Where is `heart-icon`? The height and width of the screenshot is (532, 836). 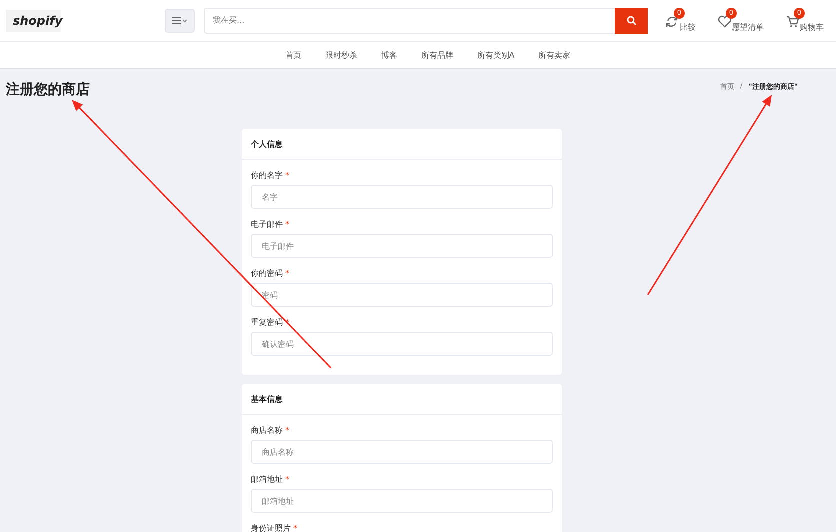 heart-icon is located at coordinates (725, 22).